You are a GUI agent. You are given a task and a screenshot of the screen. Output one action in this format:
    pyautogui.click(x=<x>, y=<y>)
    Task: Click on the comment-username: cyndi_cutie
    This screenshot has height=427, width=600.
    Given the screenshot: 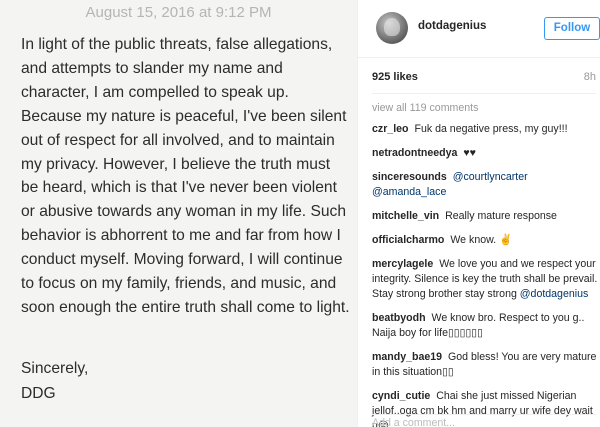 What is the action you would take?
    pyautogui.click(x=401, y=396)
    